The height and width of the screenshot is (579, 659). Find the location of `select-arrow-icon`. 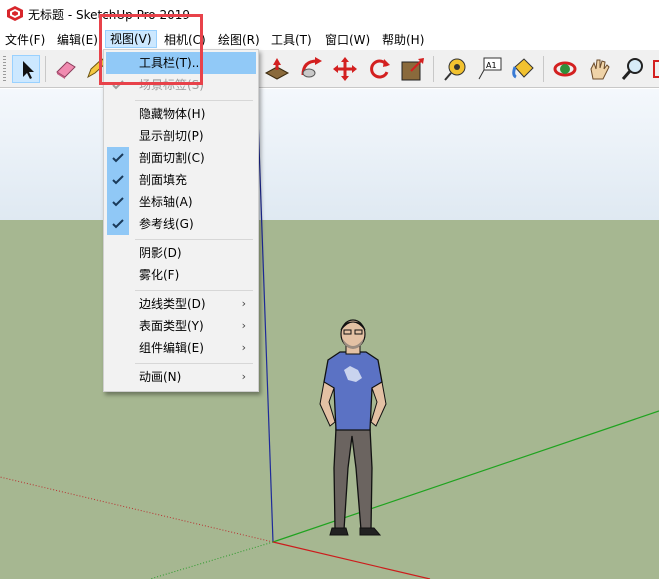

select-arrow-icon is located at coordinates (28, 70).